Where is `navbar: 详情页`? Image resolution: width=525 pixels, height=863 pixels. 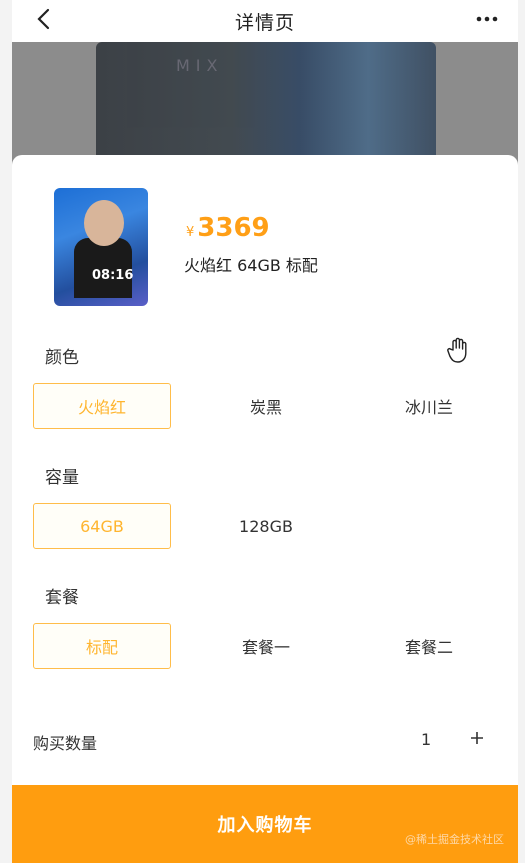 navbar: 详情页 is located at coordinates (265, 21).